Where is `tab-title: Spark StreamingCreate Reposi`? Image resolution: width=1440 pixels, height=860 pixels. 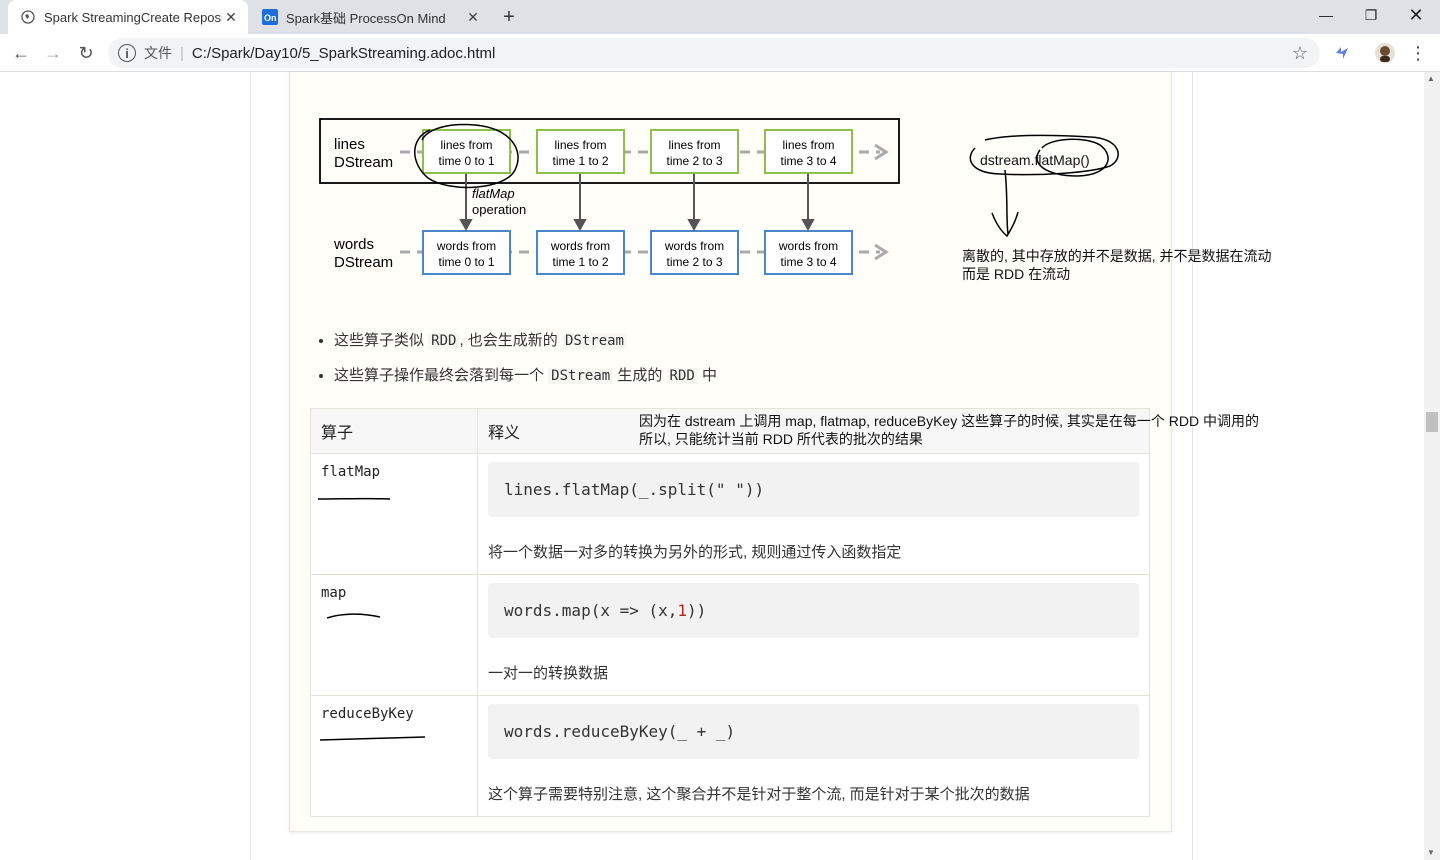 tab-title: Spark StreamingCreate Reposi is located at coordinates (133, 17).